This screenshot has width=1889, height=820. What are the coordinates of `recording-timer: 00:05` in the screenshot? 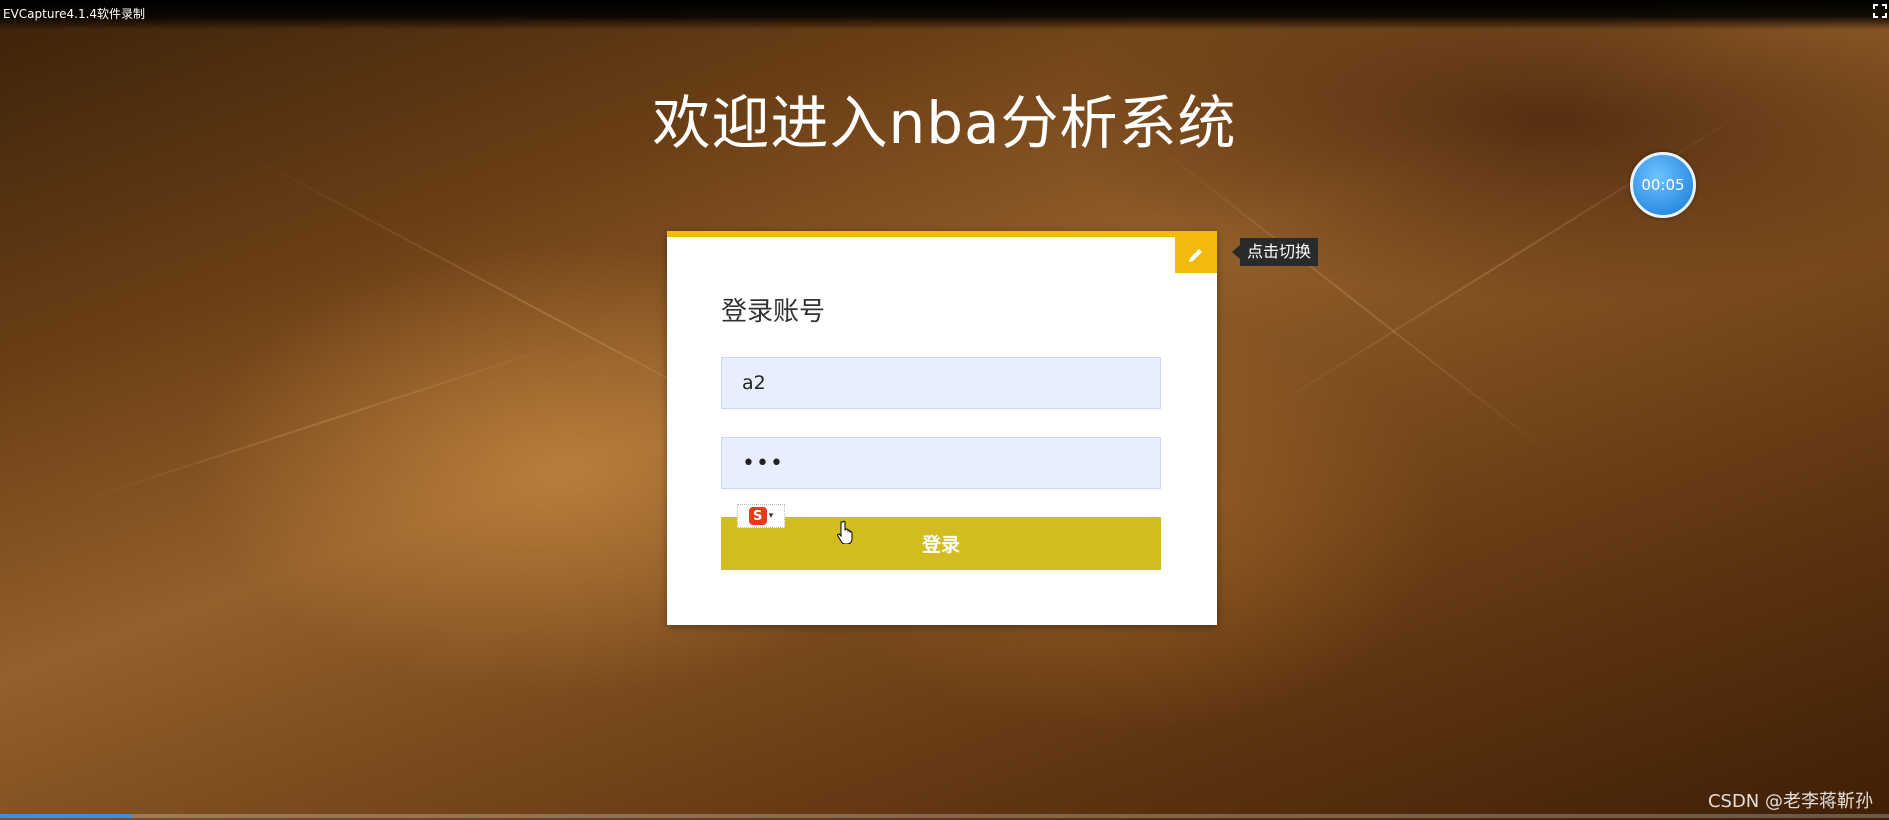 It's located at (1663, 185).